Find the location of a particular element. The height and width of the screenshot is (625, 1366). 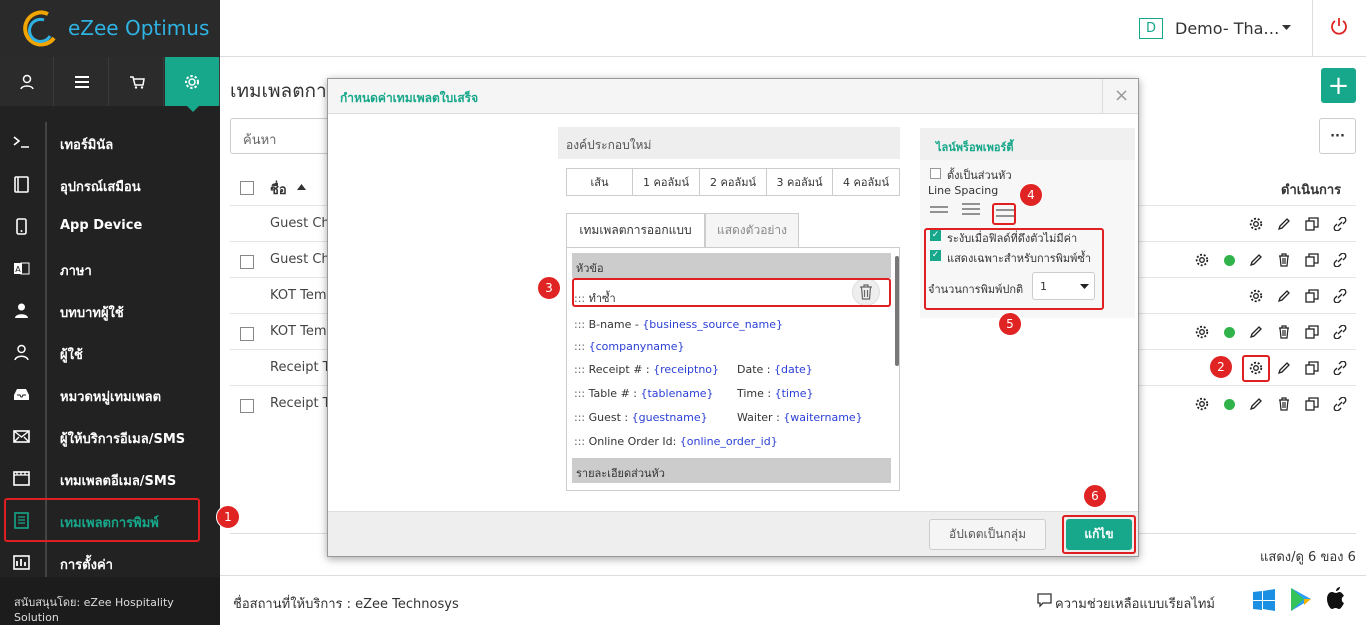

field-waiter-row: Waiter : {waitername} is located at coordinates (800, 417).